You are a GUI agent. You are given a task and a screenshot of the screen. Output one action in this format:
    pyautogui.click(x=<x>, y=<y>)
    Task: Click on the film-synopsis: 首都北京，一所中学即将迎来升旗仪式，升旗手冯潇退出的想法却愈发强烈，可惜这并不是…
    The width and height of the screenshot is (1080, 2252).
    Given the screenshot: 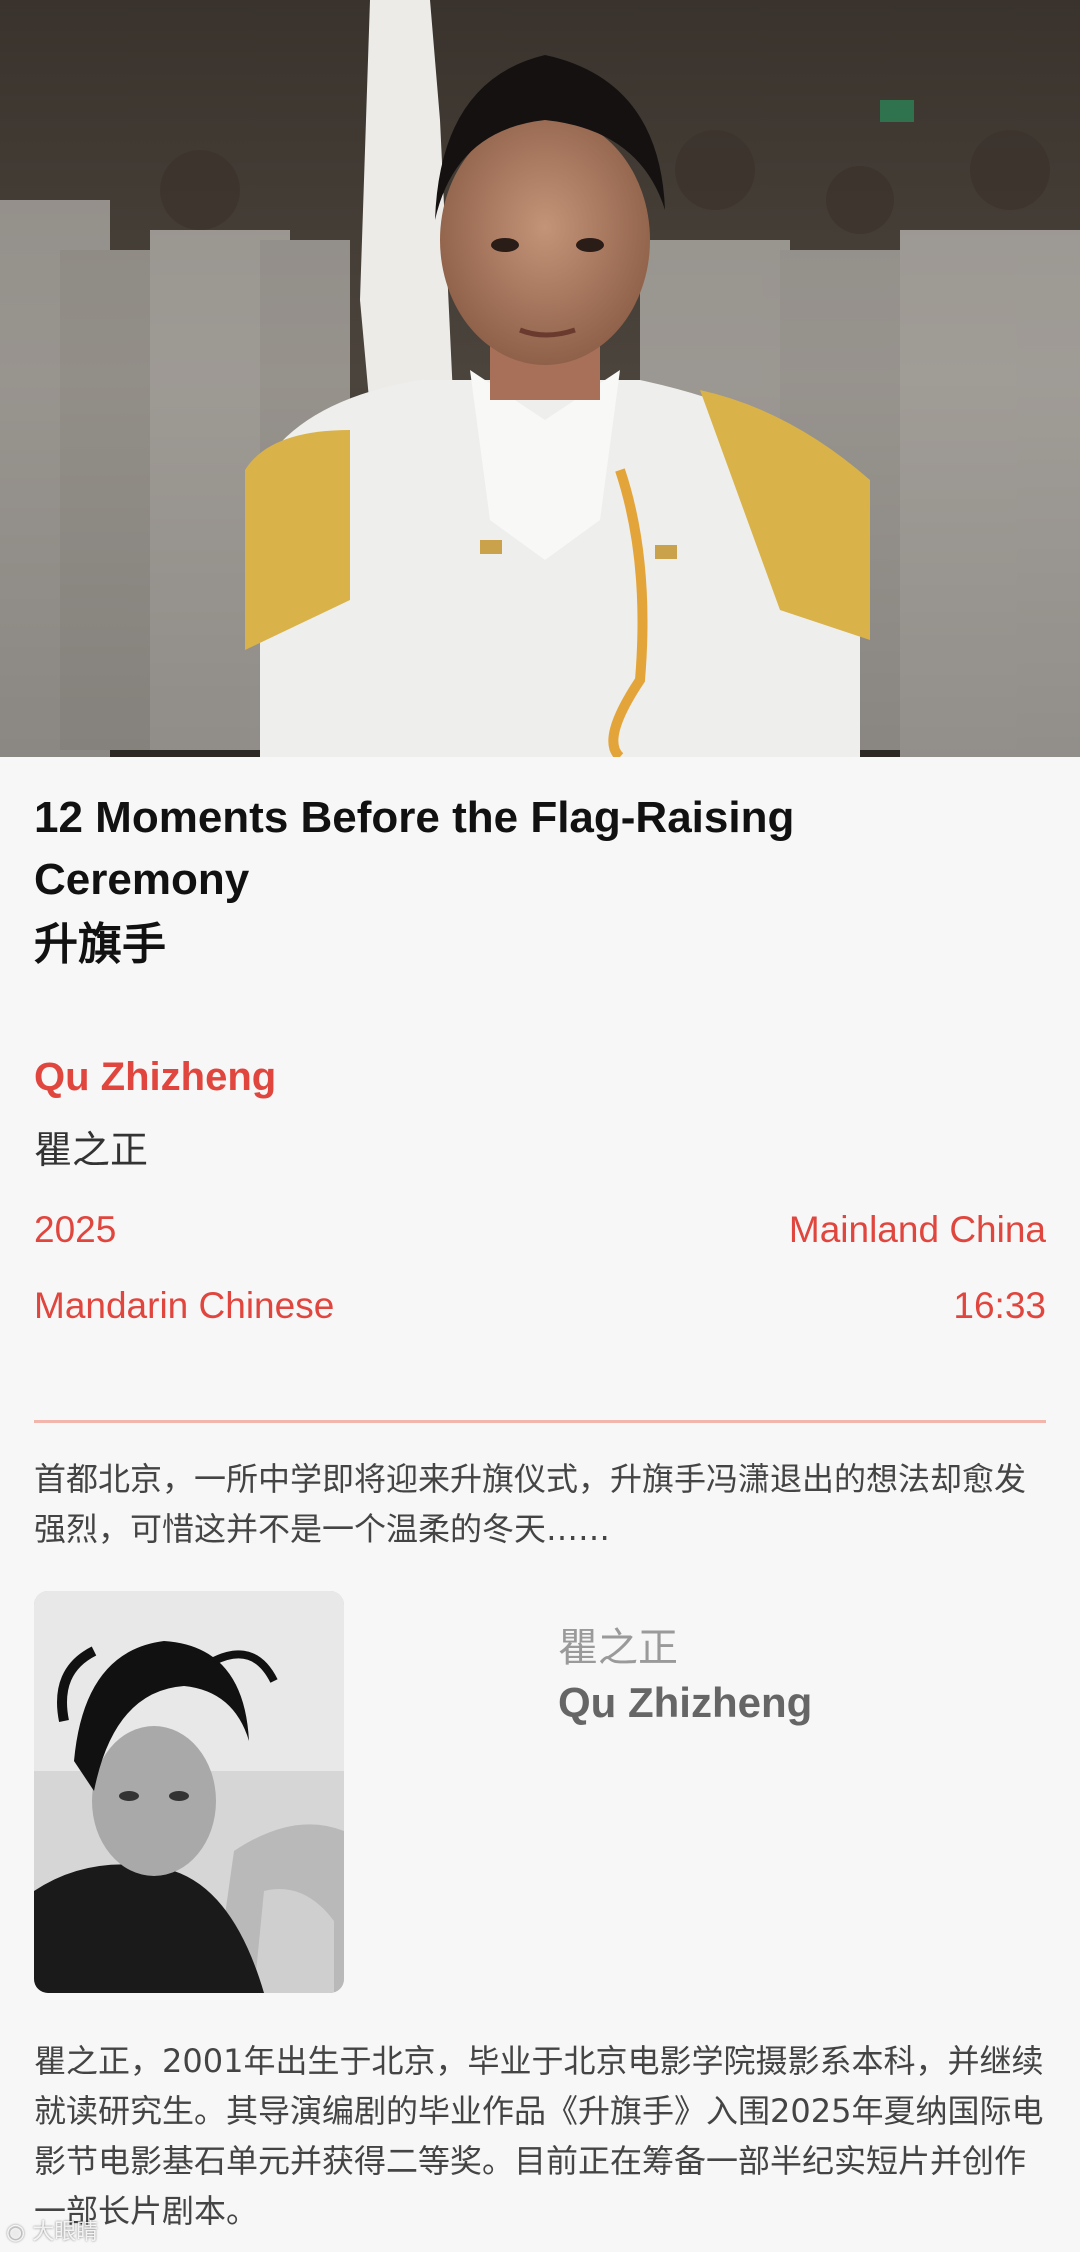 What is the action you would take?
    pyautogui.click(x=530, y=1504)
    